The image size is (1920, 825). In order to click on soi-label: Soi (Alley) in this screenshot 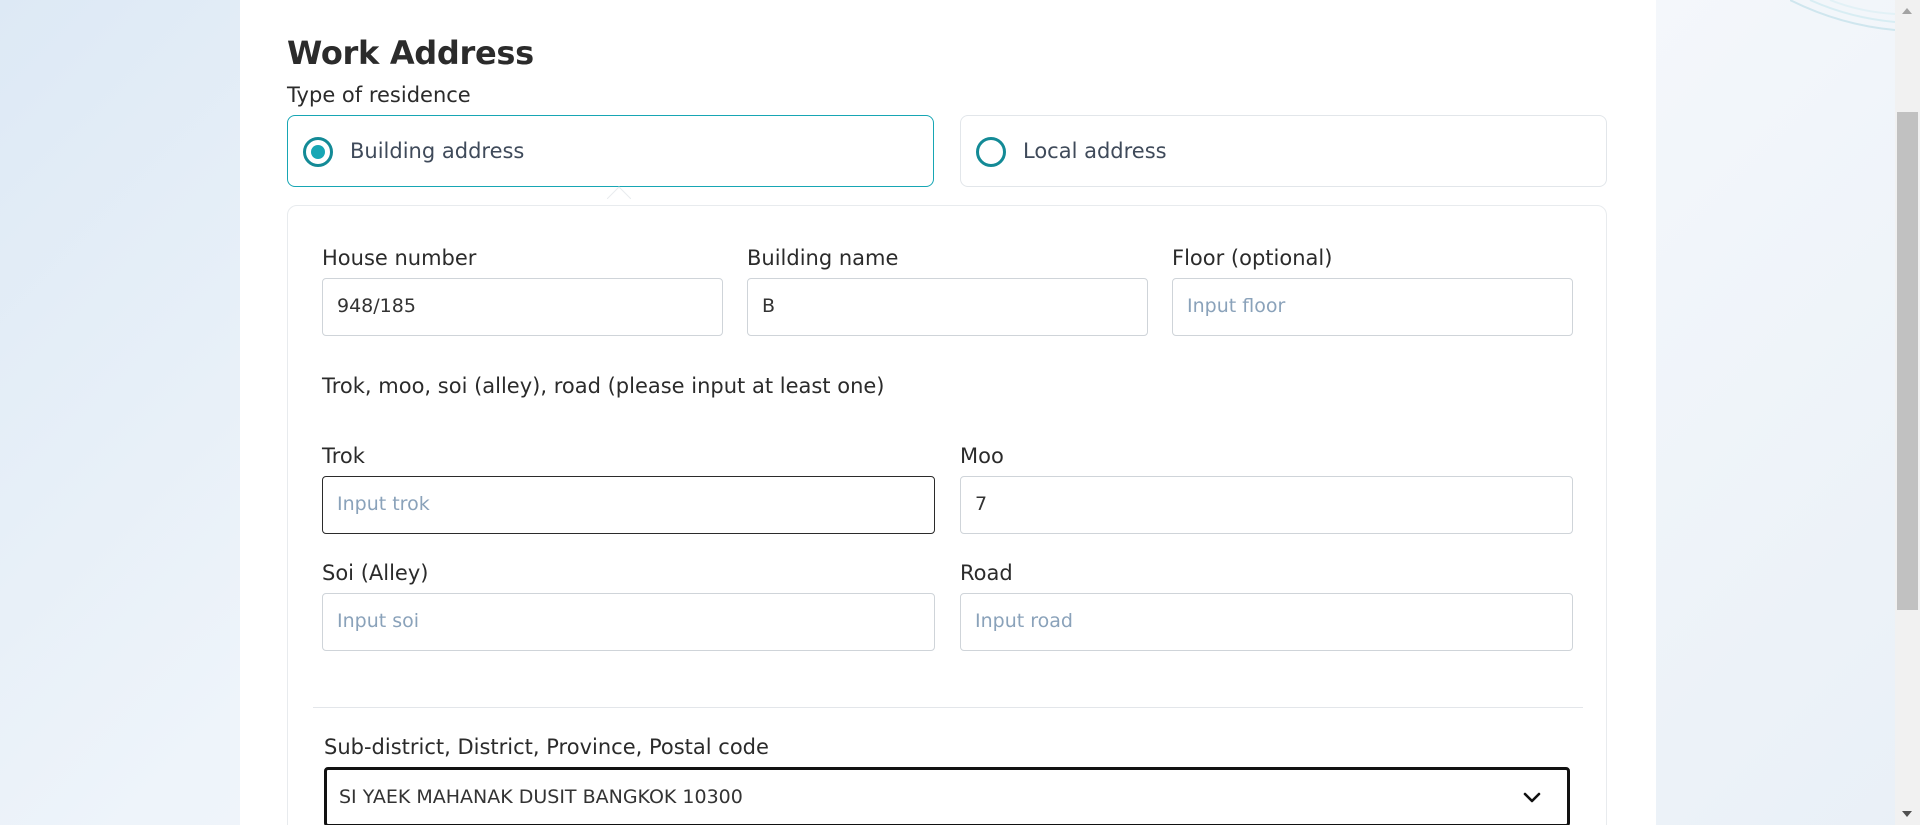, I will do `click(375, 573)`.